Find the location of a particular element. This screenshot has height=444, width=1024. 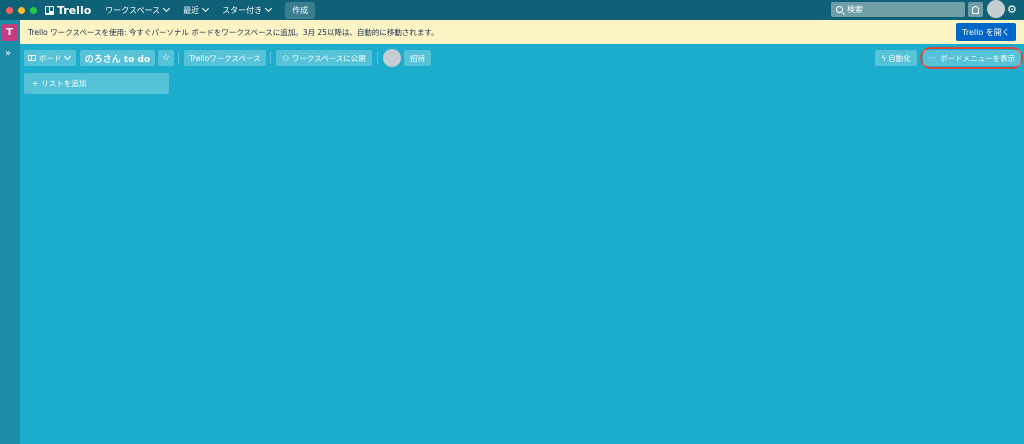

nav-workspaces-label: ワークスペース is located at coordinates (133, 10).